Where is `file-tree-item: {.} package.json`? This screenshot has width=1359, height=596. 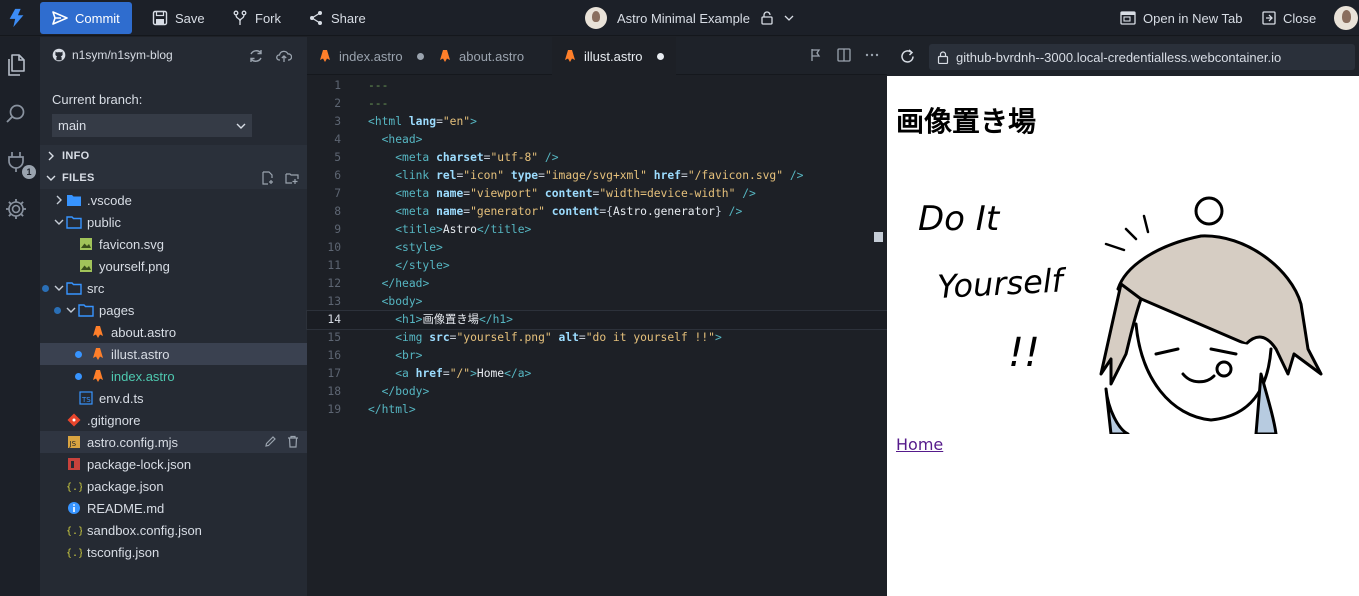
file-tree-item: {.} package.json is located at coordinates (173, 486).